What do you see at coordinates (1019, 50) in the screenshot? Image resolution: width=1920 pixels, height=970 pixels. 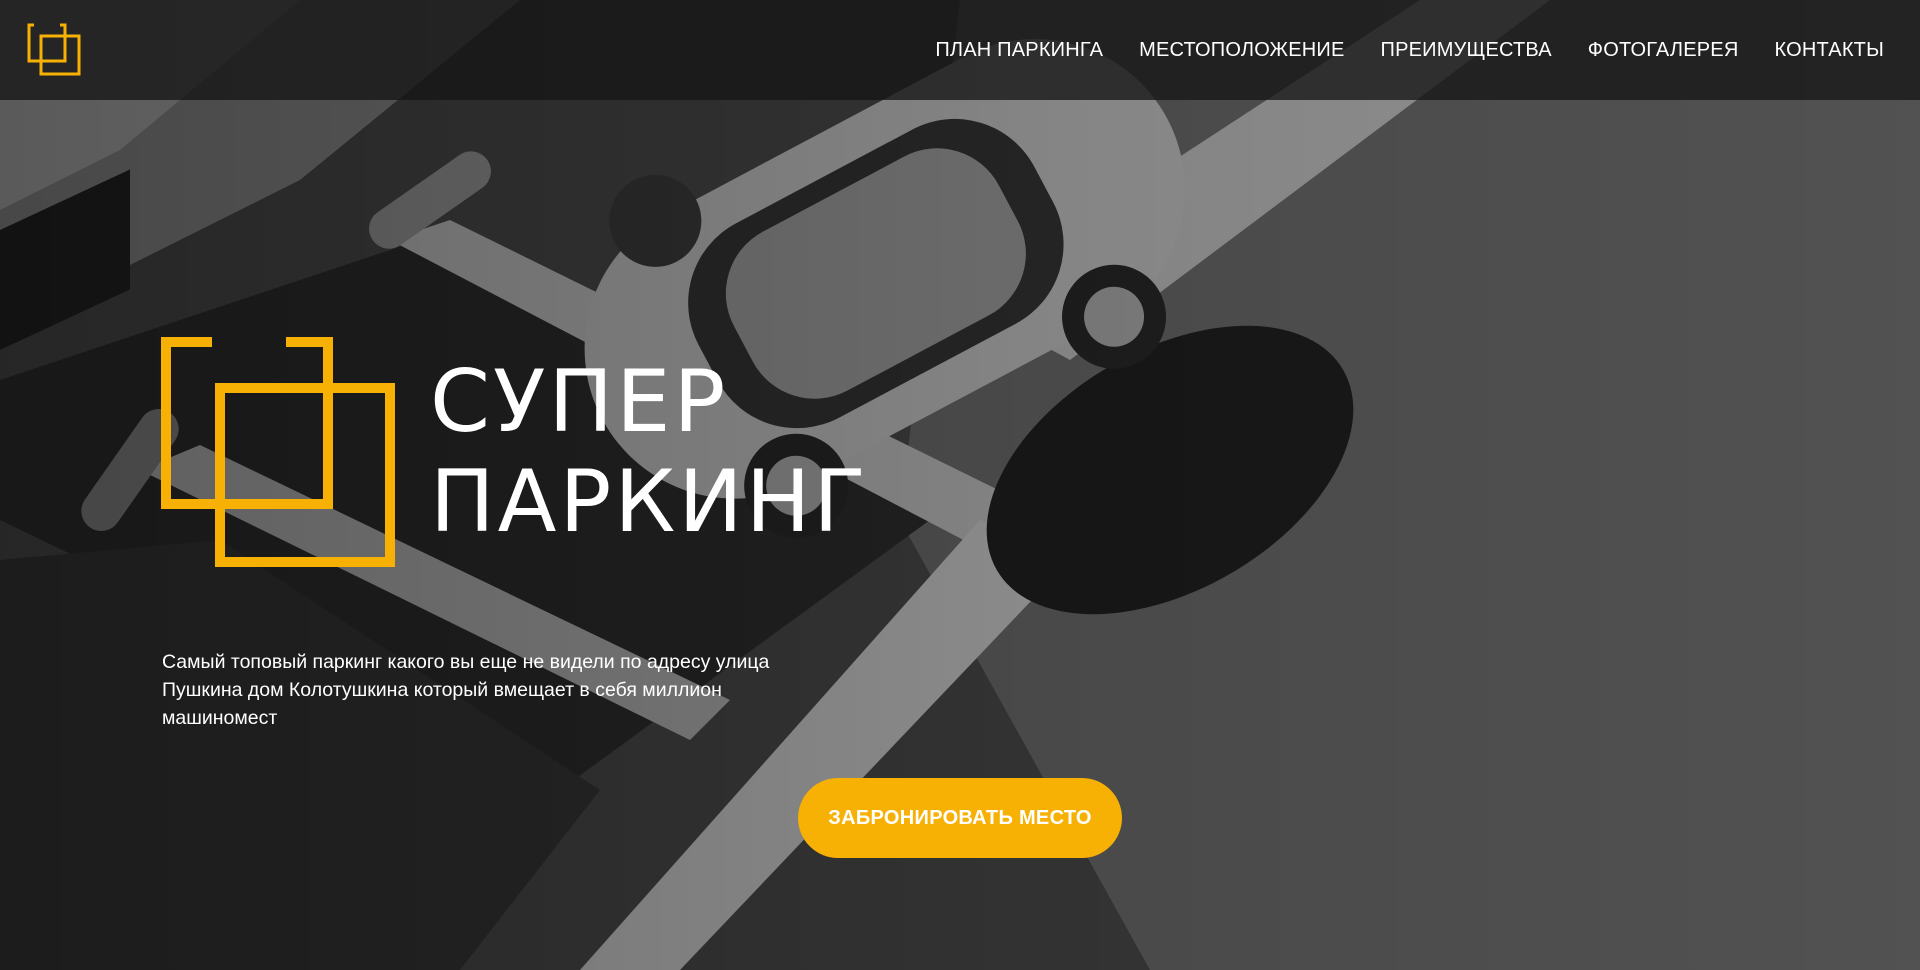 I see `nav-item-parking-plan: ПЛАН ПАРКИНГА` at bounding box center [1019, 50].